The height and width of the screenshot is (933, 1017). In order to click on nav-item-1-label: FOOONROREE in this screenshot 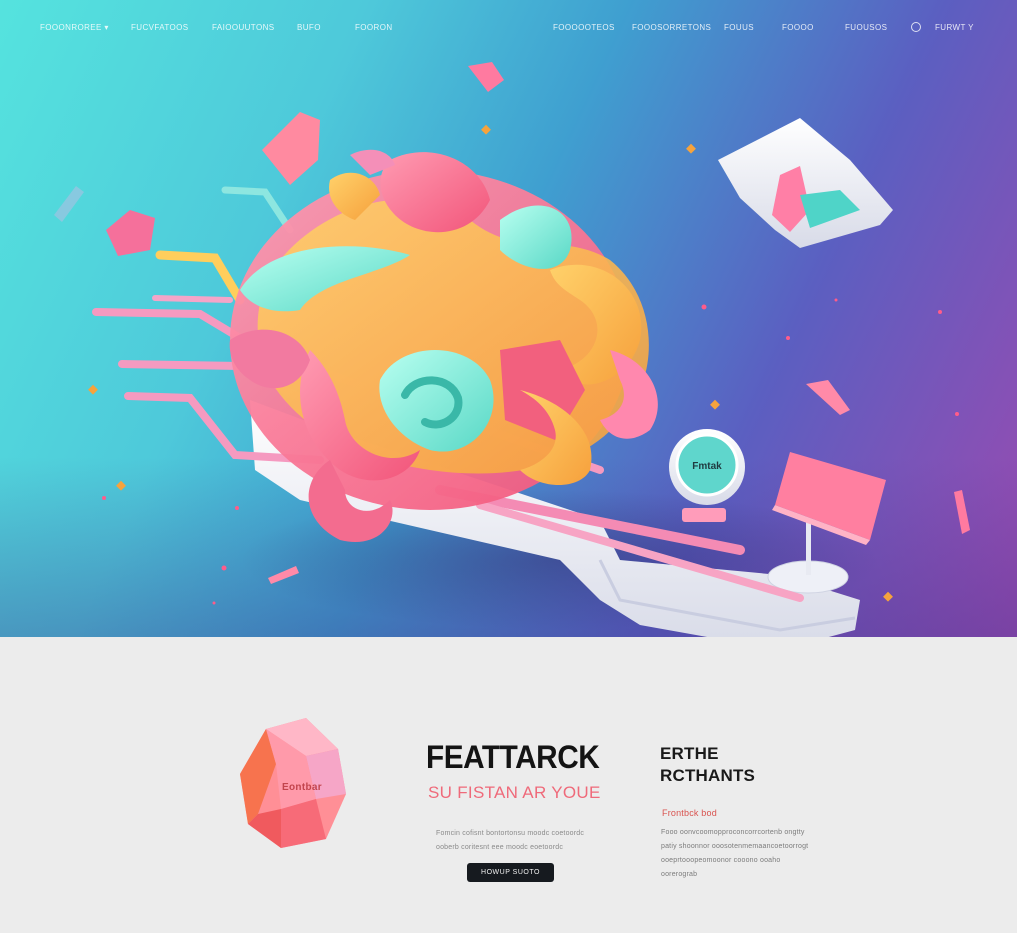, I will do `click(71, 27)`.